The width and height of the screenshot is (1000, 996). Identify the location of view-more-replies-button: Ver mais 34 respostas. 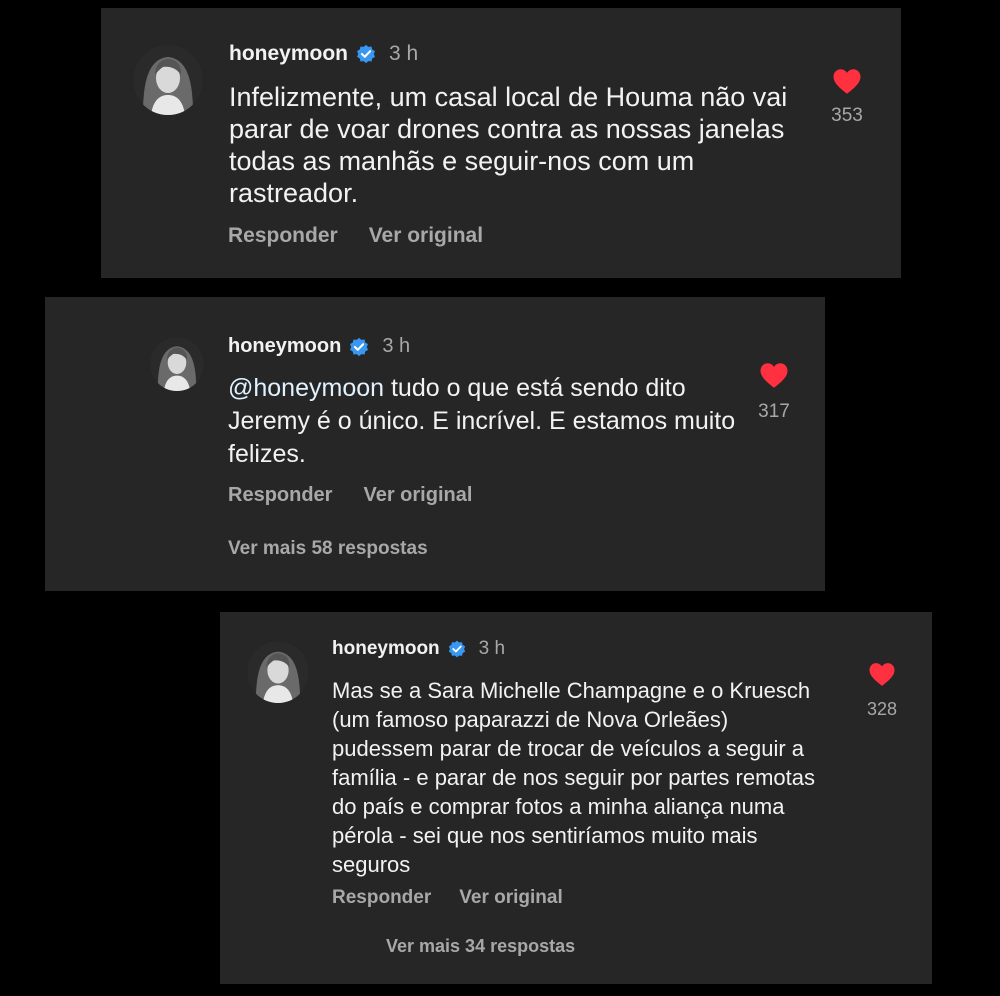
(480, 946).